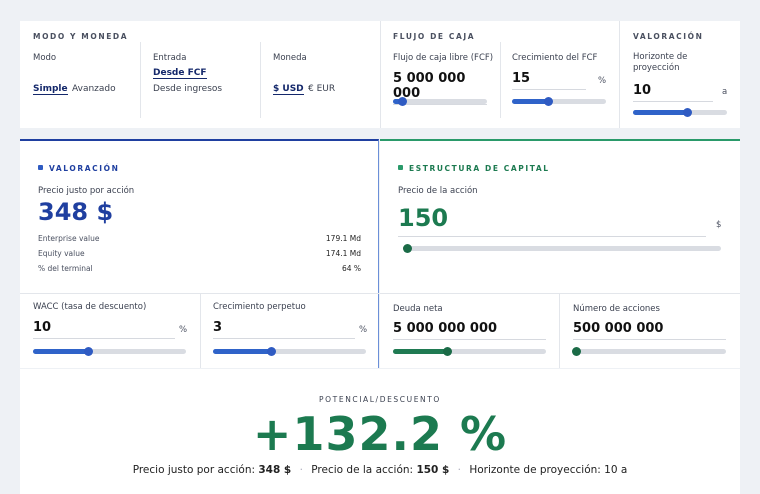  I want to click on section-title-valuation: VALORACIÓN, so click(84, 168).